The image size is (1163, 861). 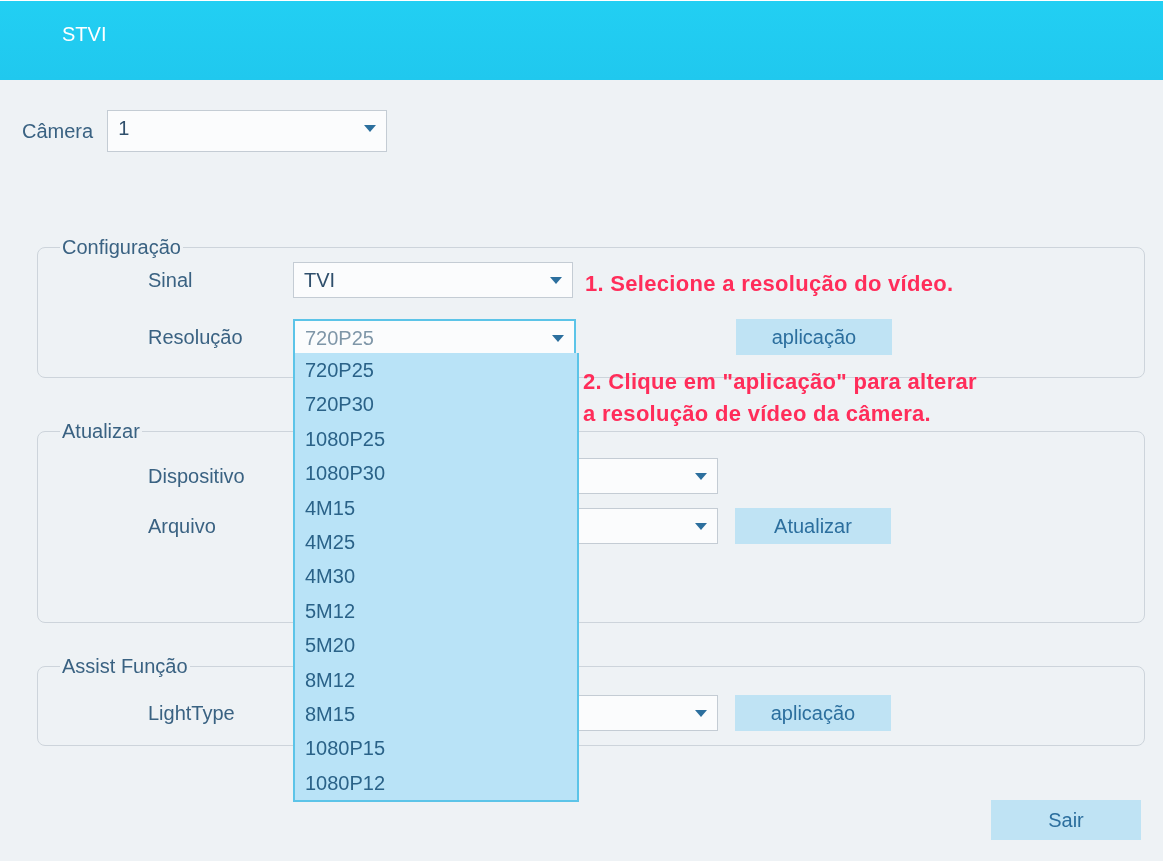 I want to click on select-value: 720P25, so click(x=339, y=338).